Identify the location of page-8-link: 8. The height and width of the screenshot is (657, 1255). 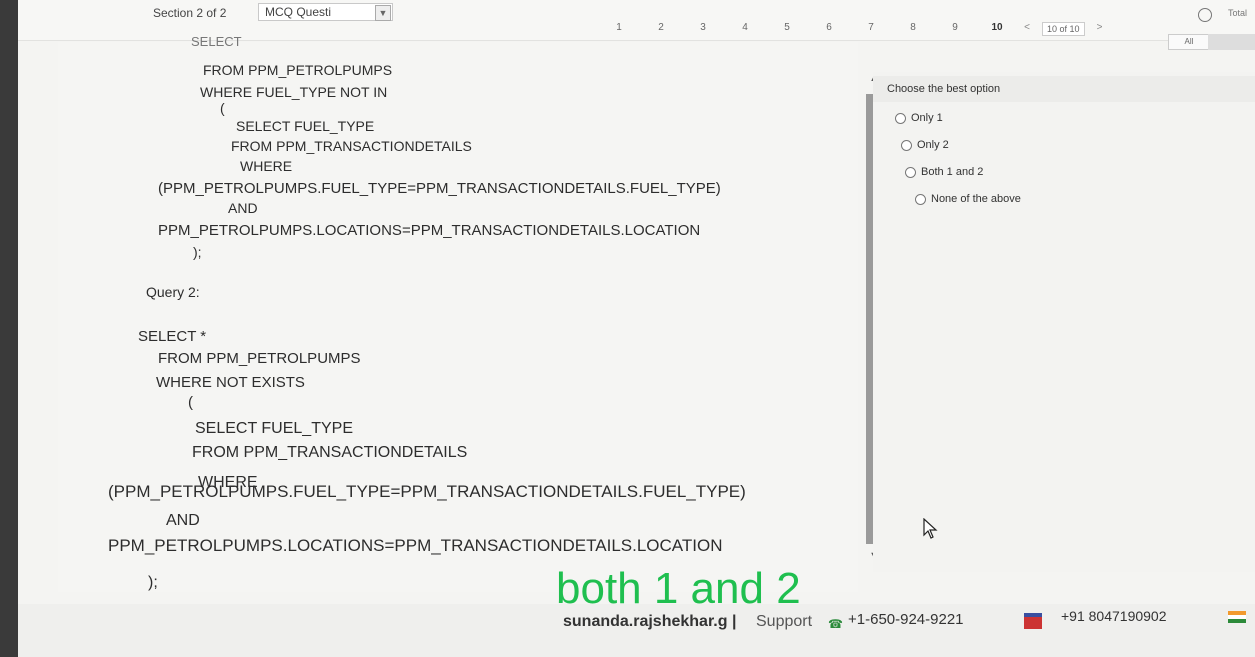
(913, 30).